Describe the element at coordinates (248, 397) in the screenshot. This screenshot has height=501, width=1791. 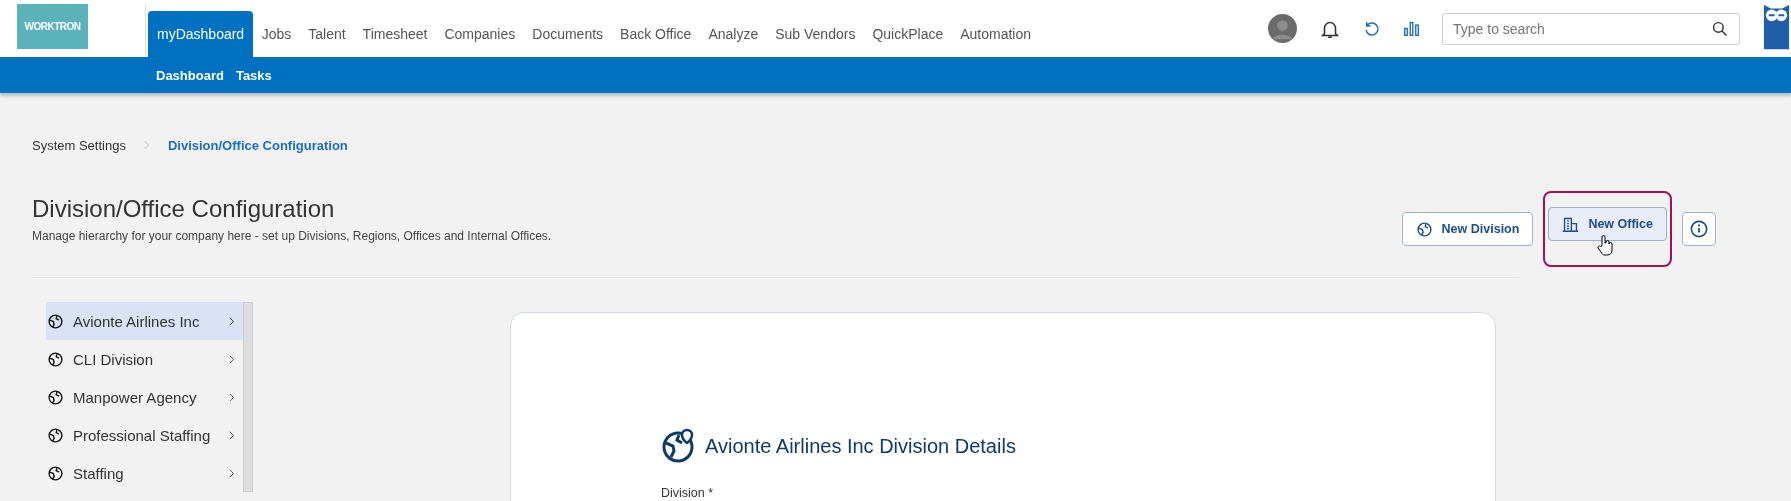
I see `scrollbar` at that location.